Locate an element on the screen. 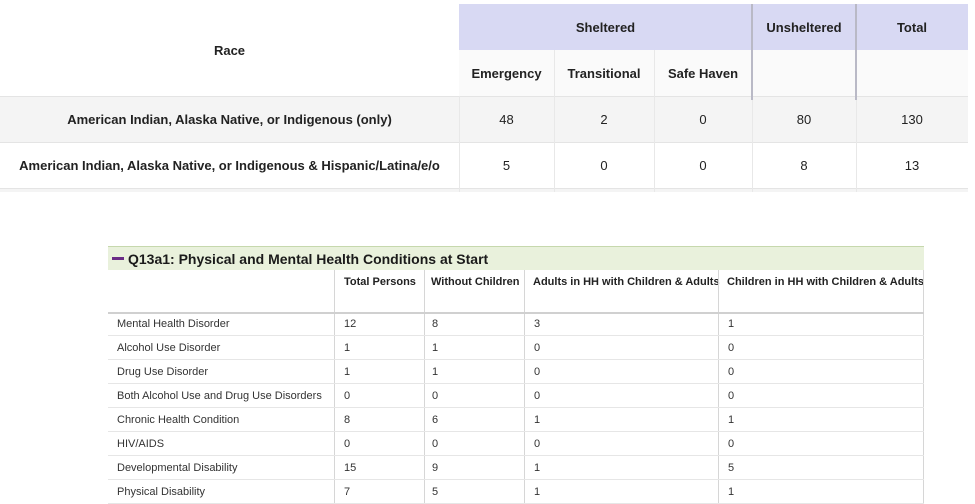 This screenshot has height=504, width=975. cell-adults-hh: 3 is located at coordinates (537, 323).